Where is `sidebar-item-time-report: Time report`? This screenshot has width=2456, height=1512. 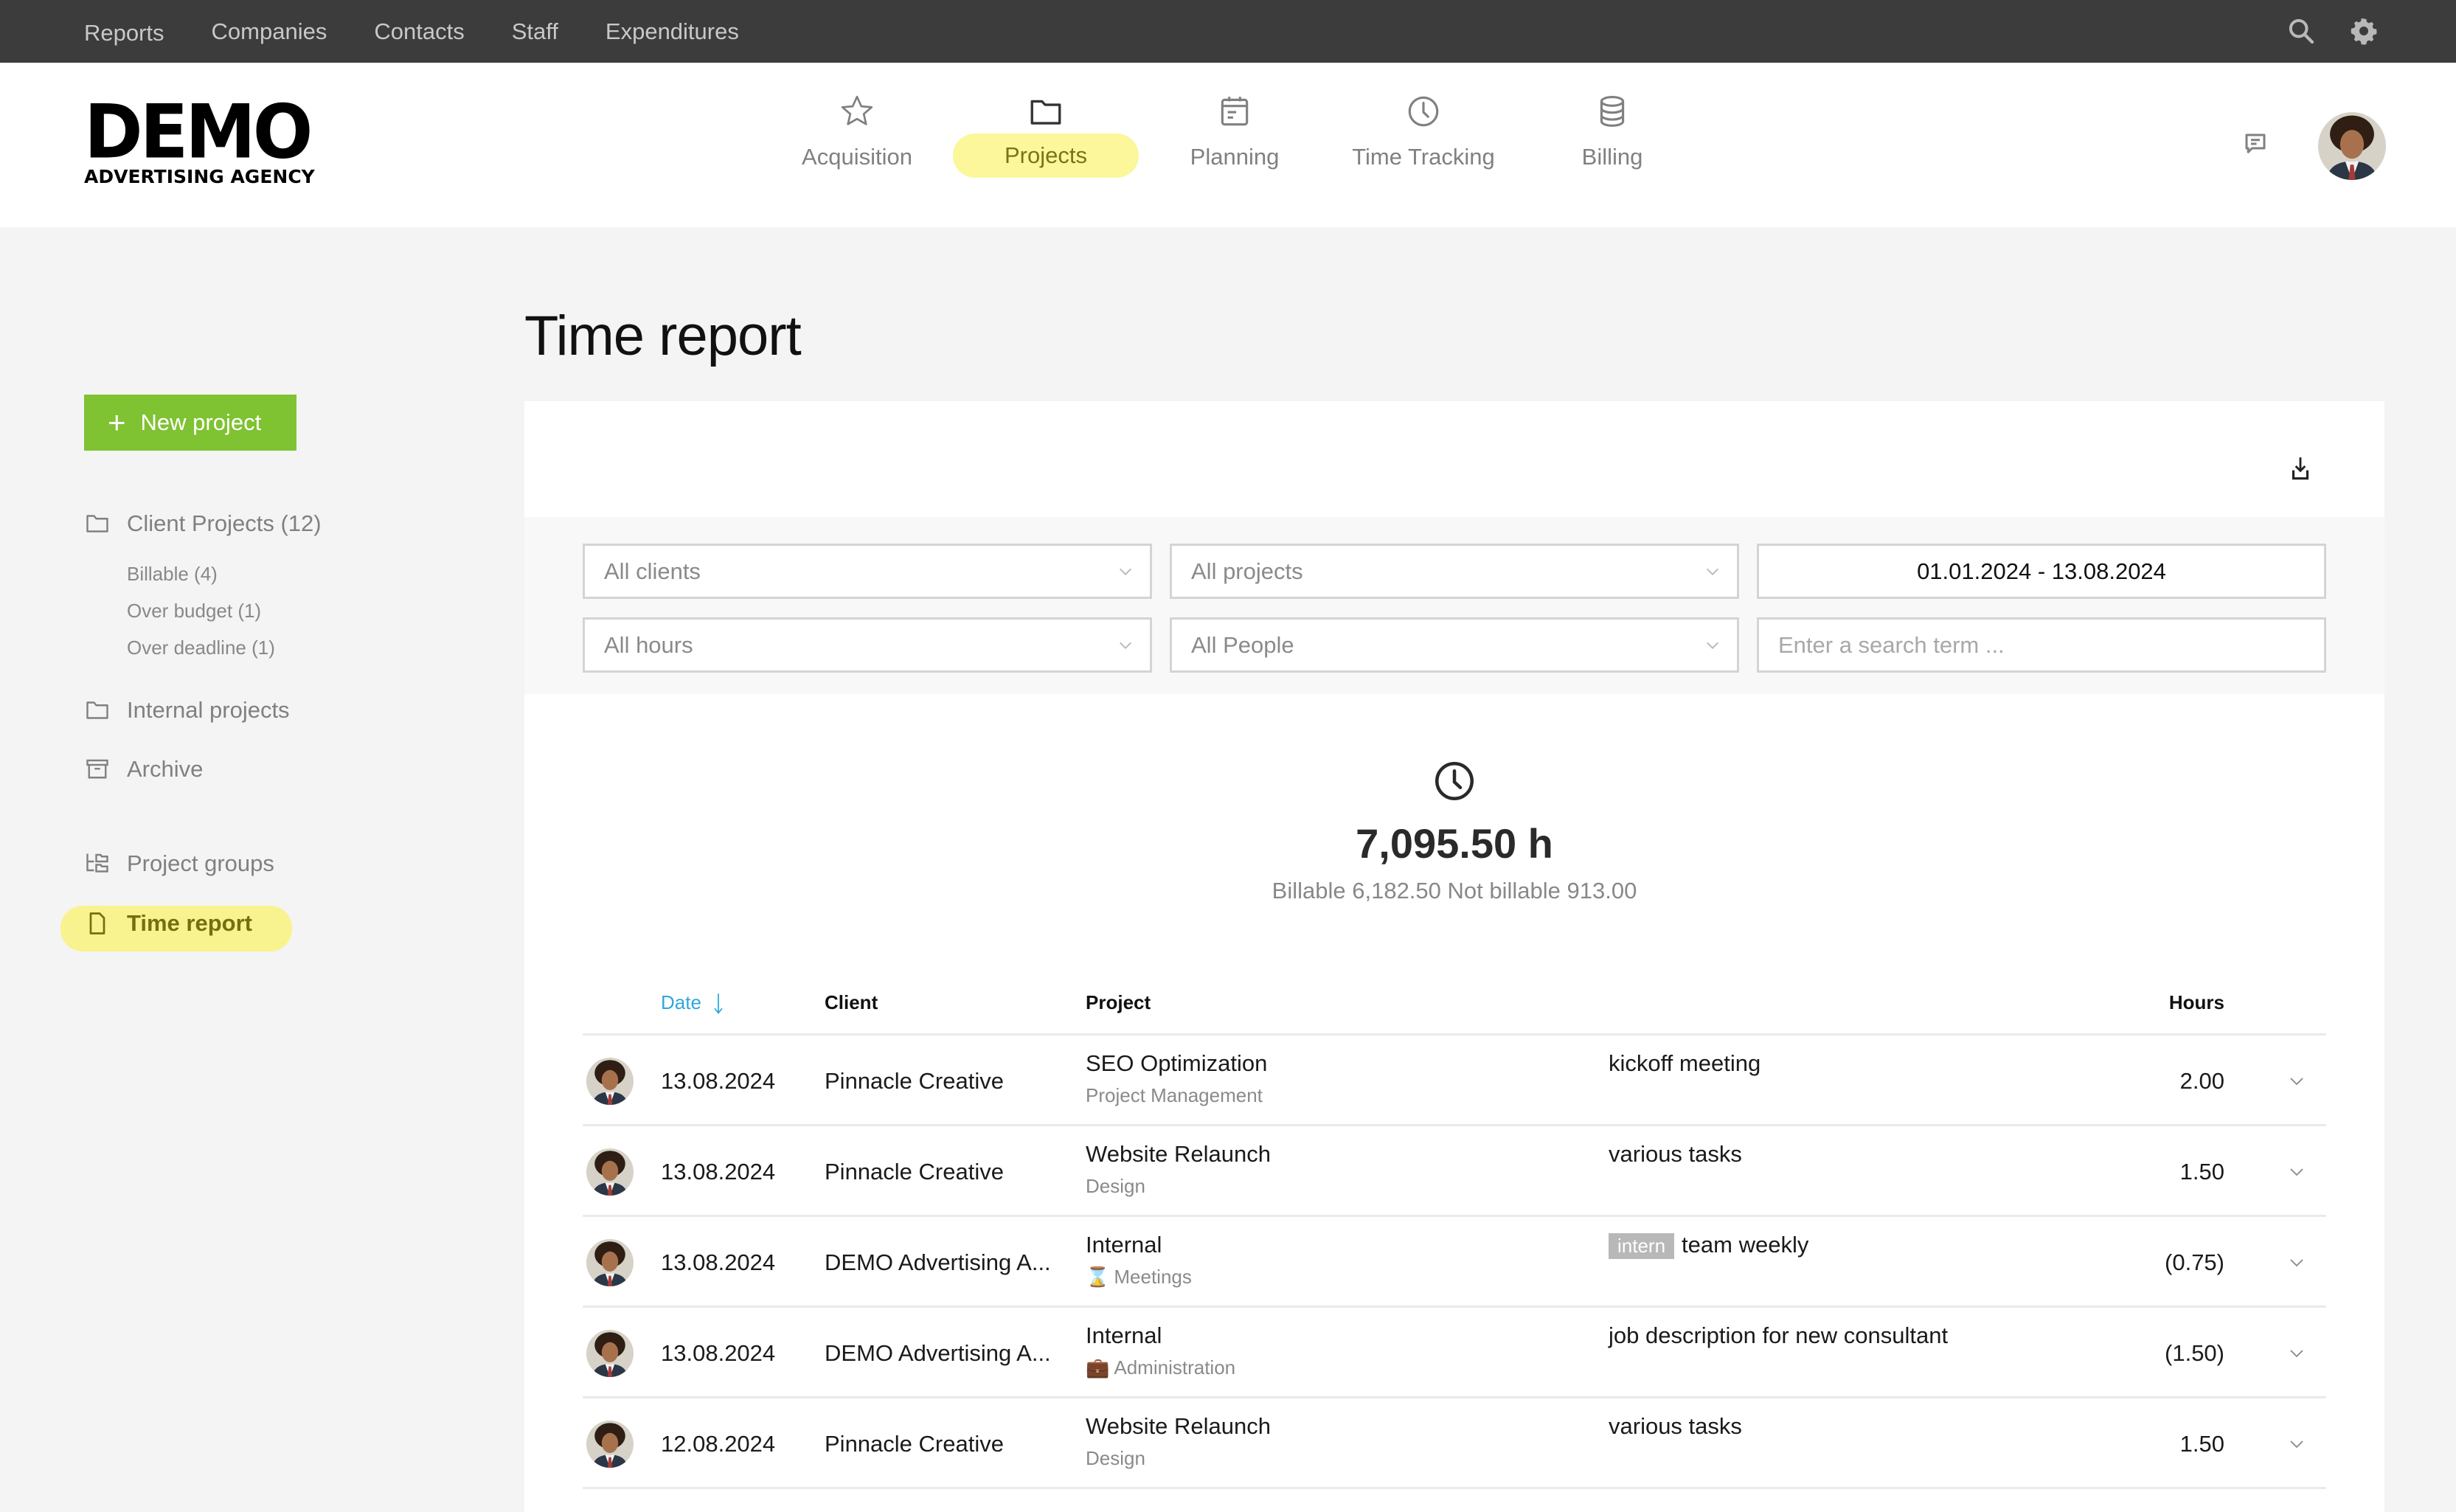
sidebar-item-time-report: Time report is located at coordinates (168, 923).